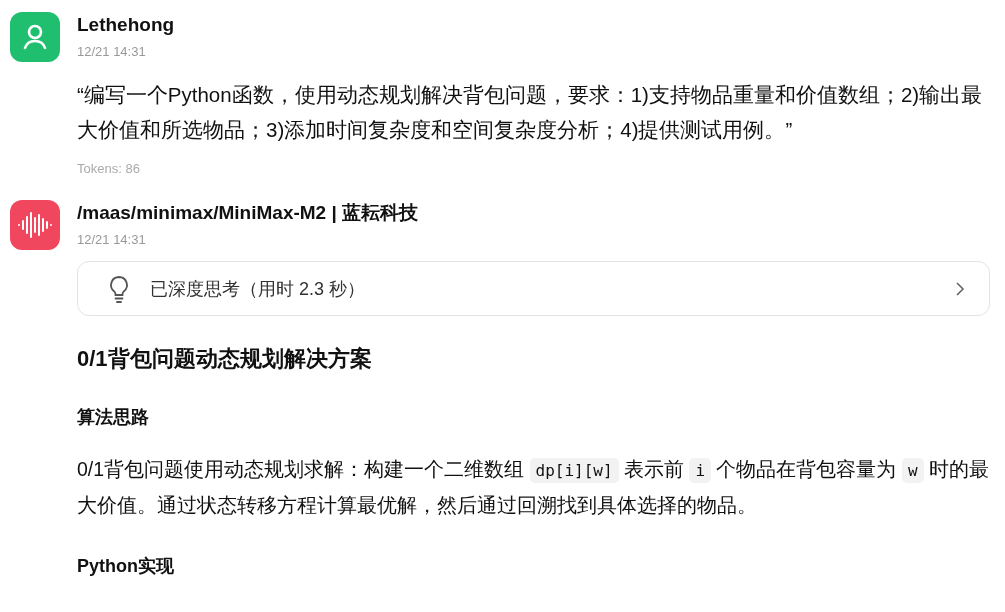 The height and width of the screenshot is (612, 1005). What do you see at coordinates (35, 37) in the screenshot?
I see `person-icon` at bounding box center [35, 37].